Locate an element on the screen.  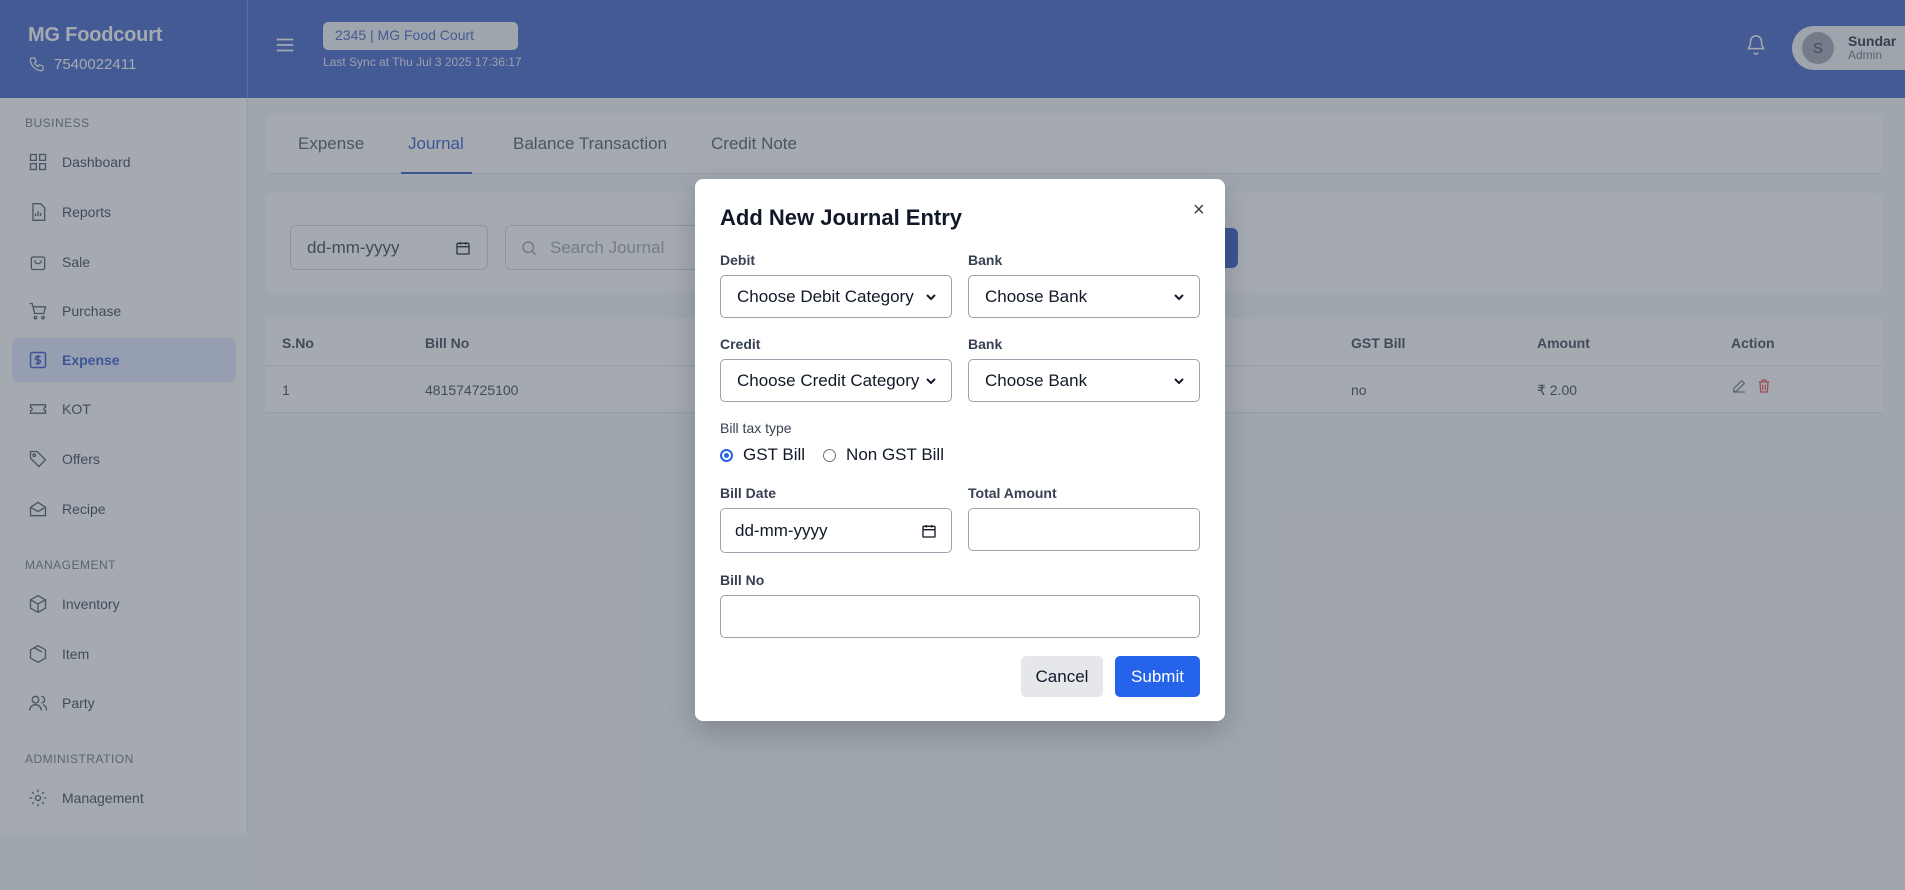
submit-button: Submit is located at coordinates (1157, 676).